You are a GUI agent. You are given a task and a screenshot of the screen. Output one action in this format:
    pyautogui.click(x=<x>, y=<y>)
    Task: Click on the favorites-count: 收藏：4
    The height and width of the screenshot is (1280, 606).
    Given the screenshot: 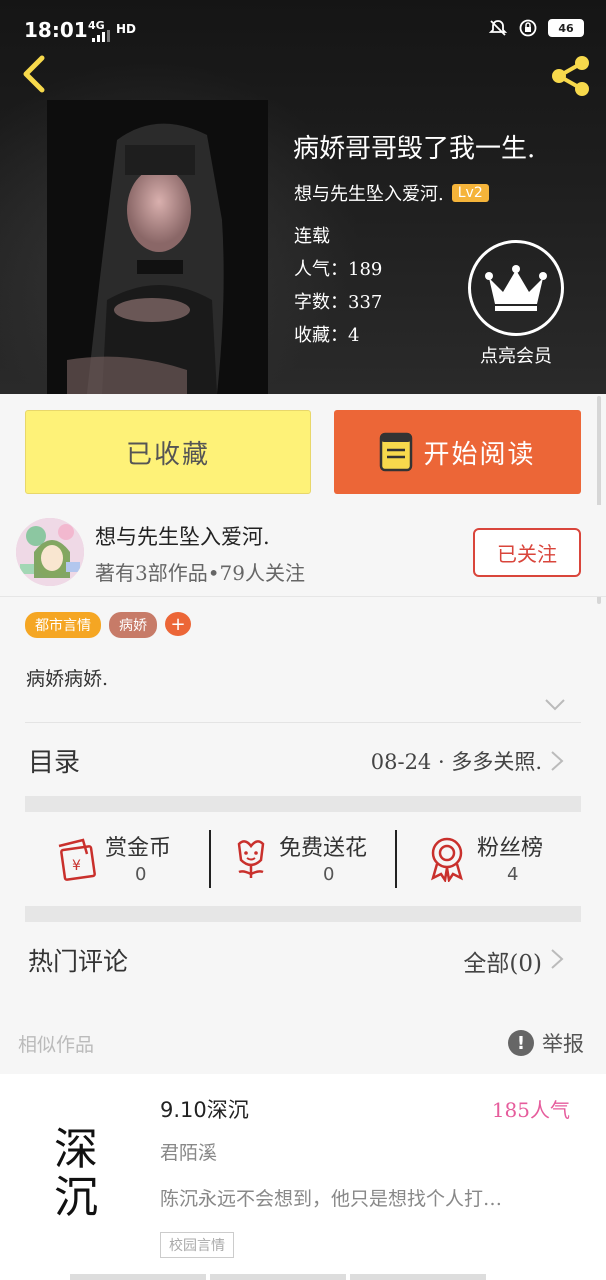 What is the action you would take?
    pyautogui.click(x=327, y=335)
    